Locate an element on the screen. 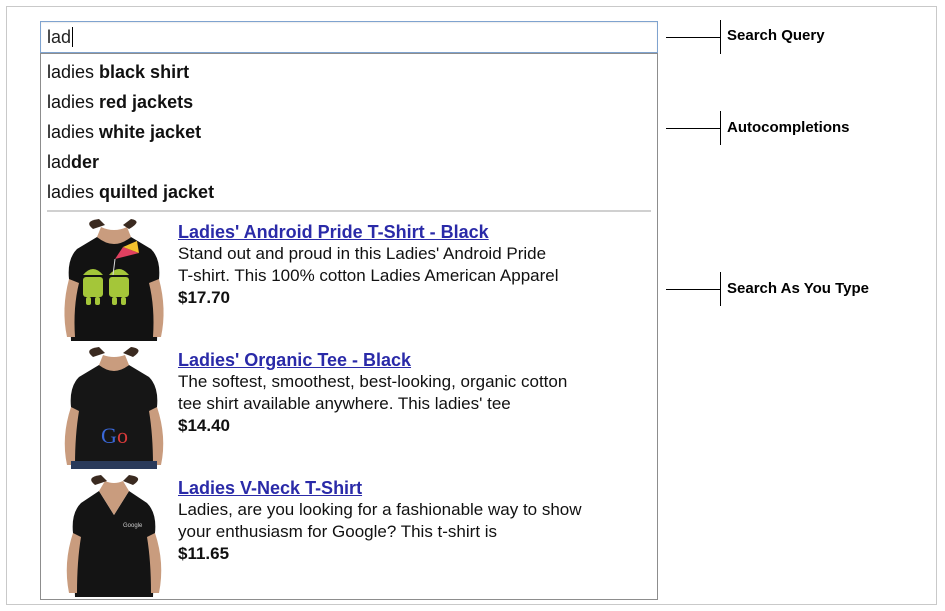 This screenshot has width=945, height=611. autocomplete-item: ladies black shirt is located at coordinates (349, 72).